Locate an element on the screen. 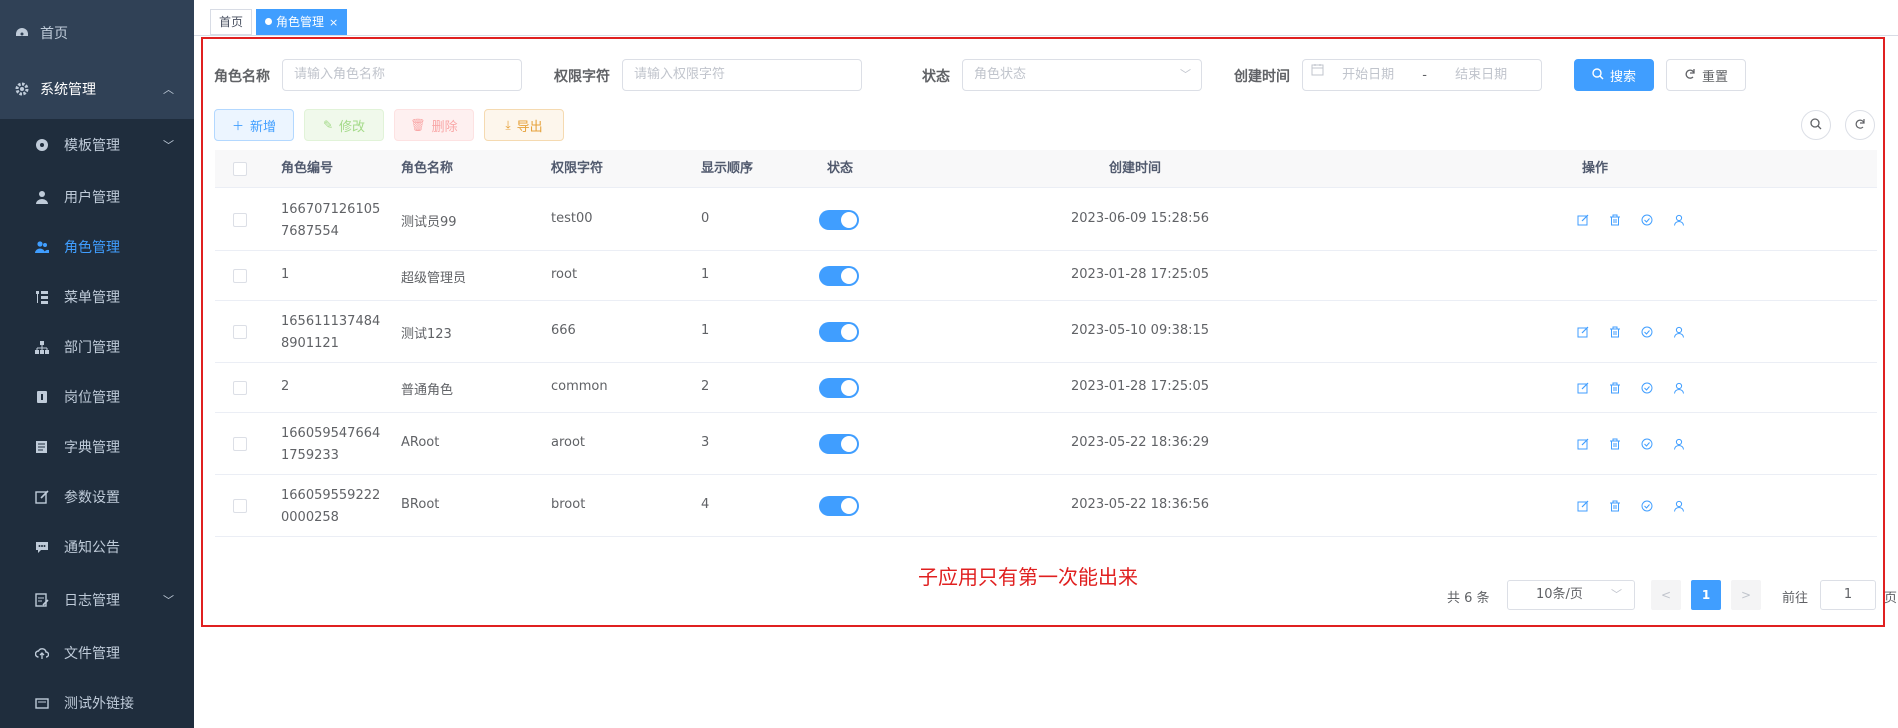 The image size is (1898, 728). reset-button: 重置 is located at coordinates (1706, 75).